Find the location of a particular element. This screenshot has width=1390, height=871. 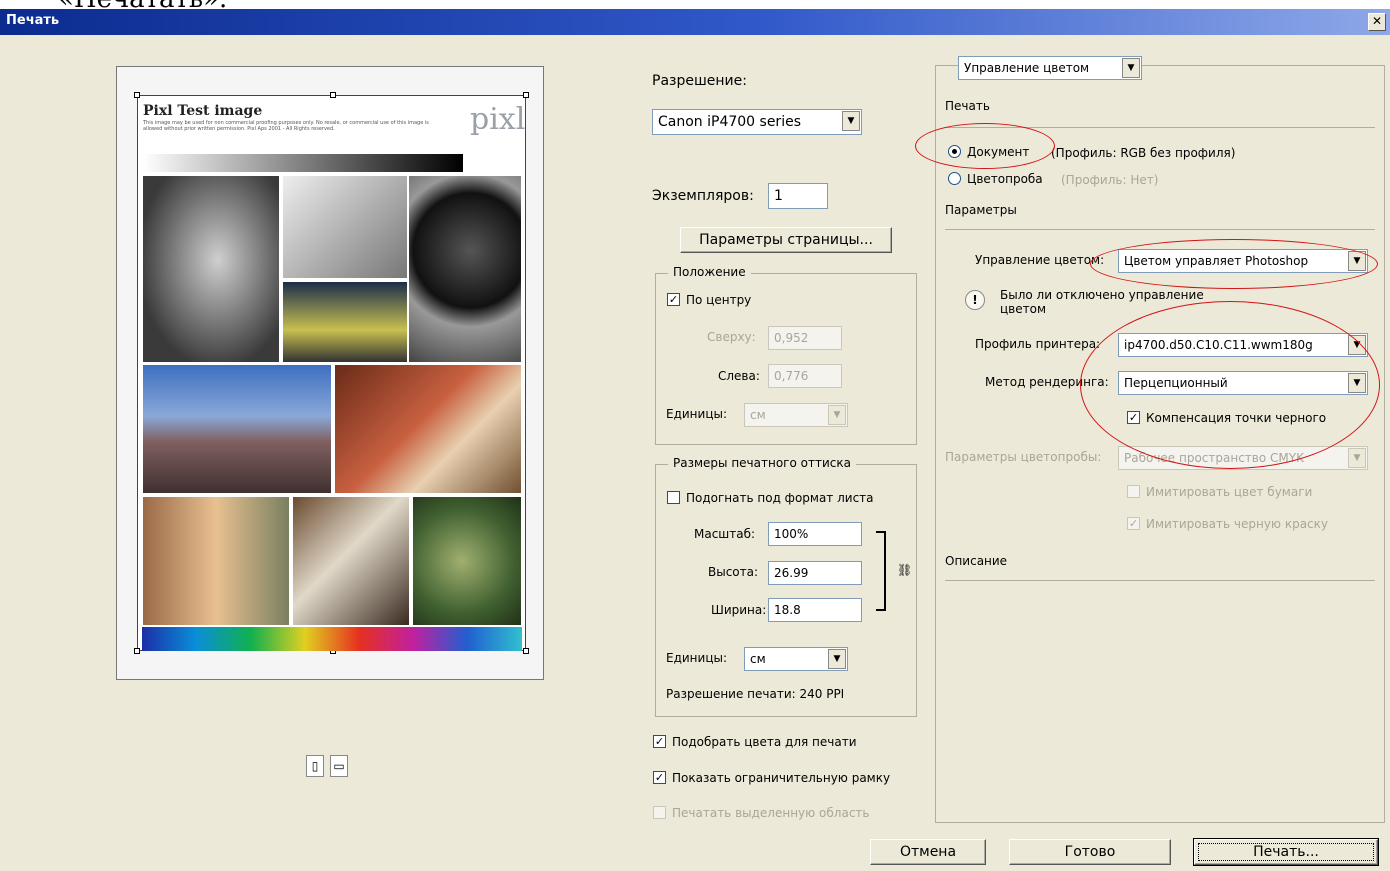

print-size-title: Размеры печатного оттиска is located at coordinates (762, 463).